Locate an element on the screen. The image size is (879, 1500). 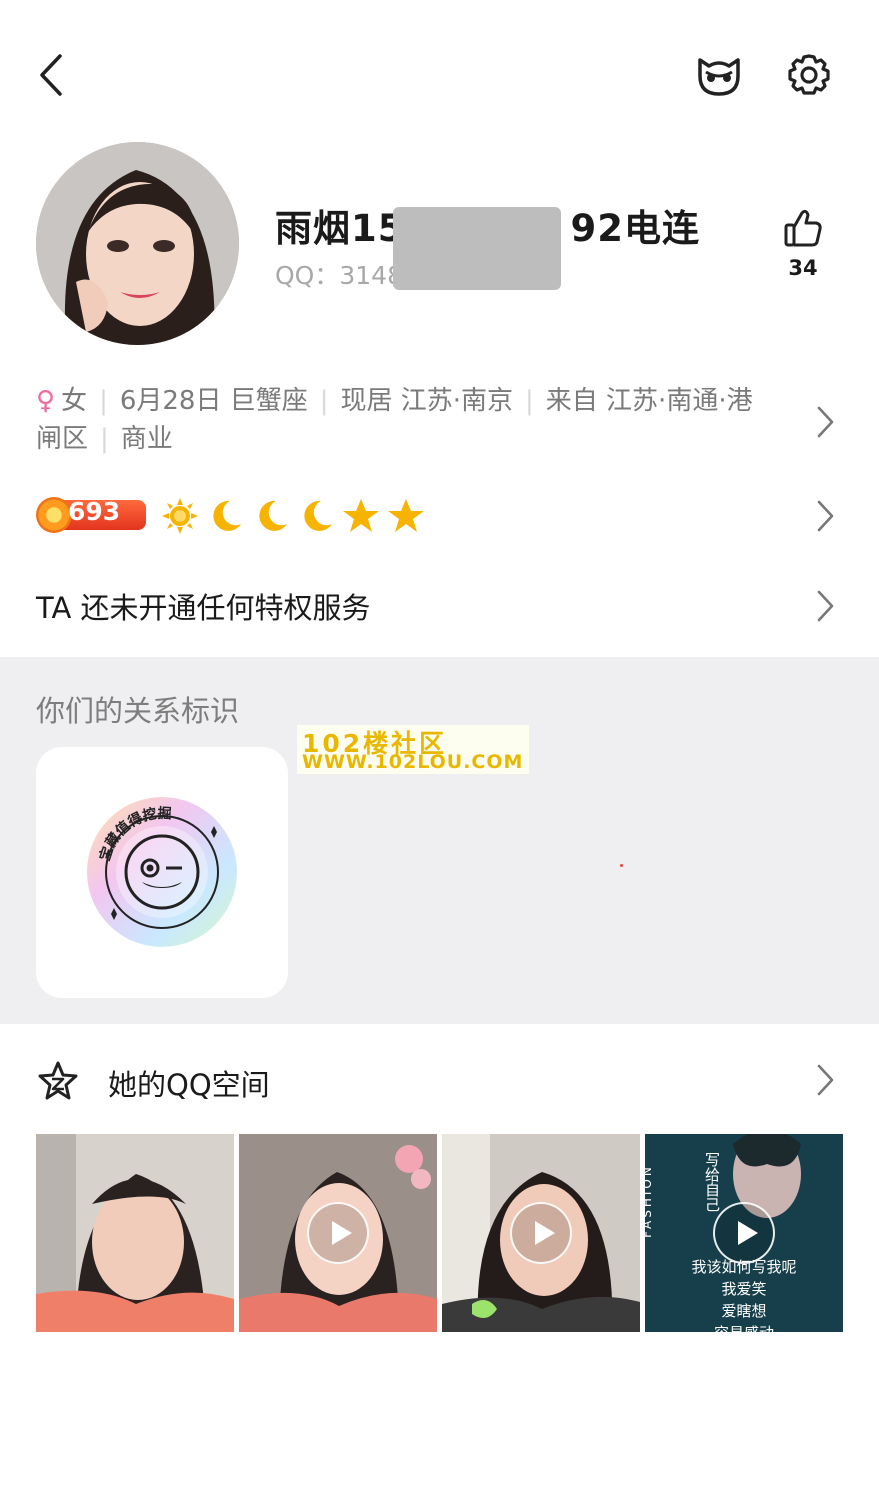
thumb-caption-line: 容易感动 is located at coordinates (744, 1327).